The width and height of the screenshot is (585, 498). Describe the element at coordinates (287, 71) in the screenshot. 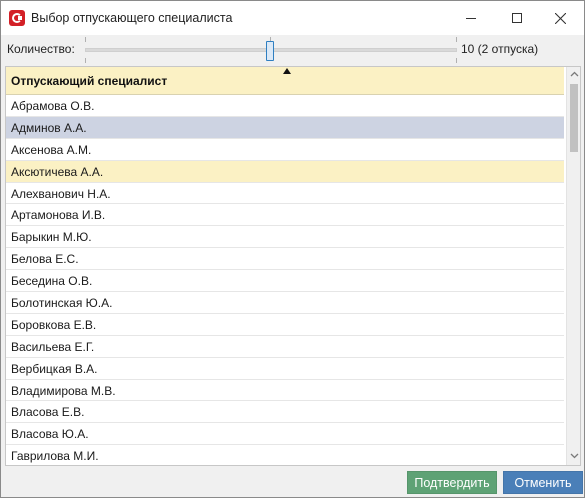

I see `sort-indicator-icon` at that location.